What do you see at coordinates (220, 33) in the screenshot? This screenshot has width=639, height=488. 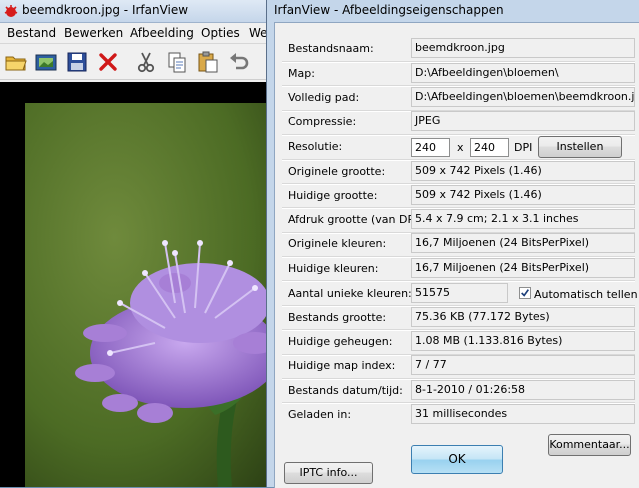 I see `menu-opties: Opties` at bounding box center [220, 33].